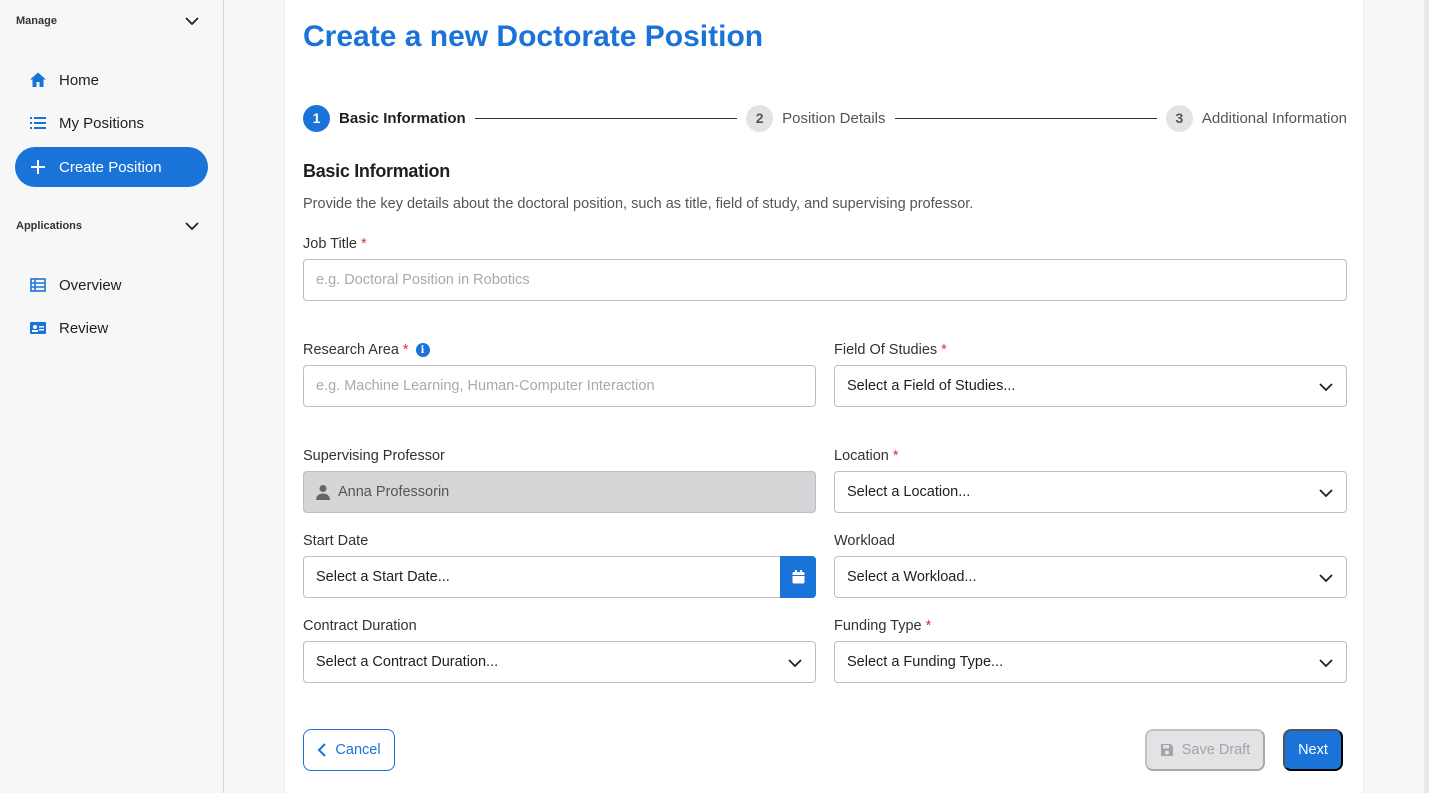 The height and width of the screenshot is (793, 1429). I want to click on start-date-label: Start Date, so click(335, 541).